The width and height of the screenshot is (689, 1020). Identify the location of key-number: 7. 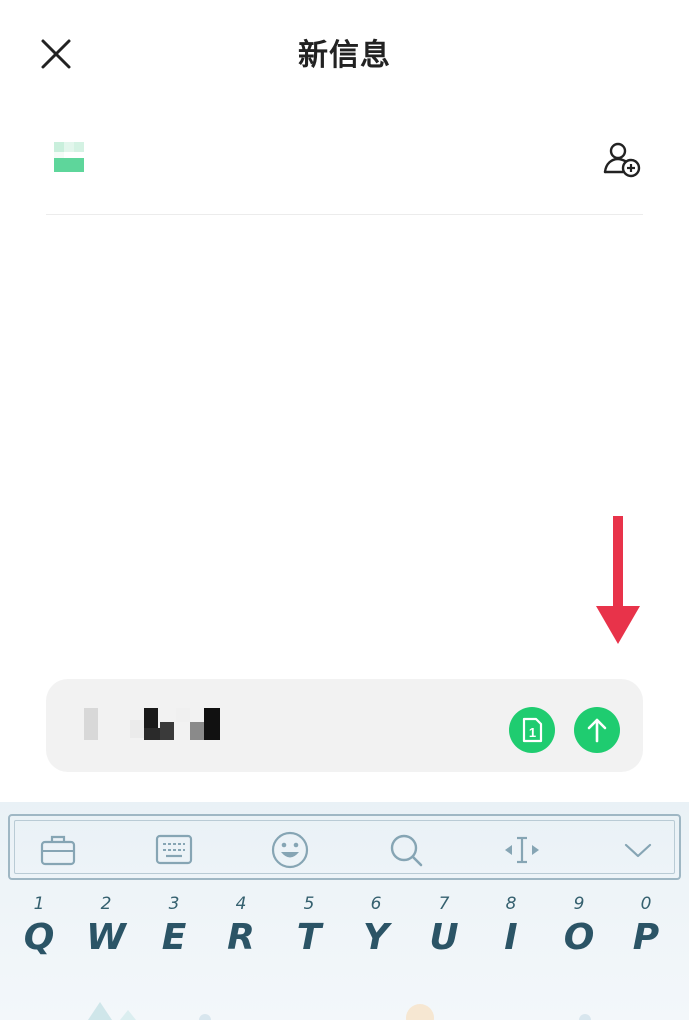
(444, 904).